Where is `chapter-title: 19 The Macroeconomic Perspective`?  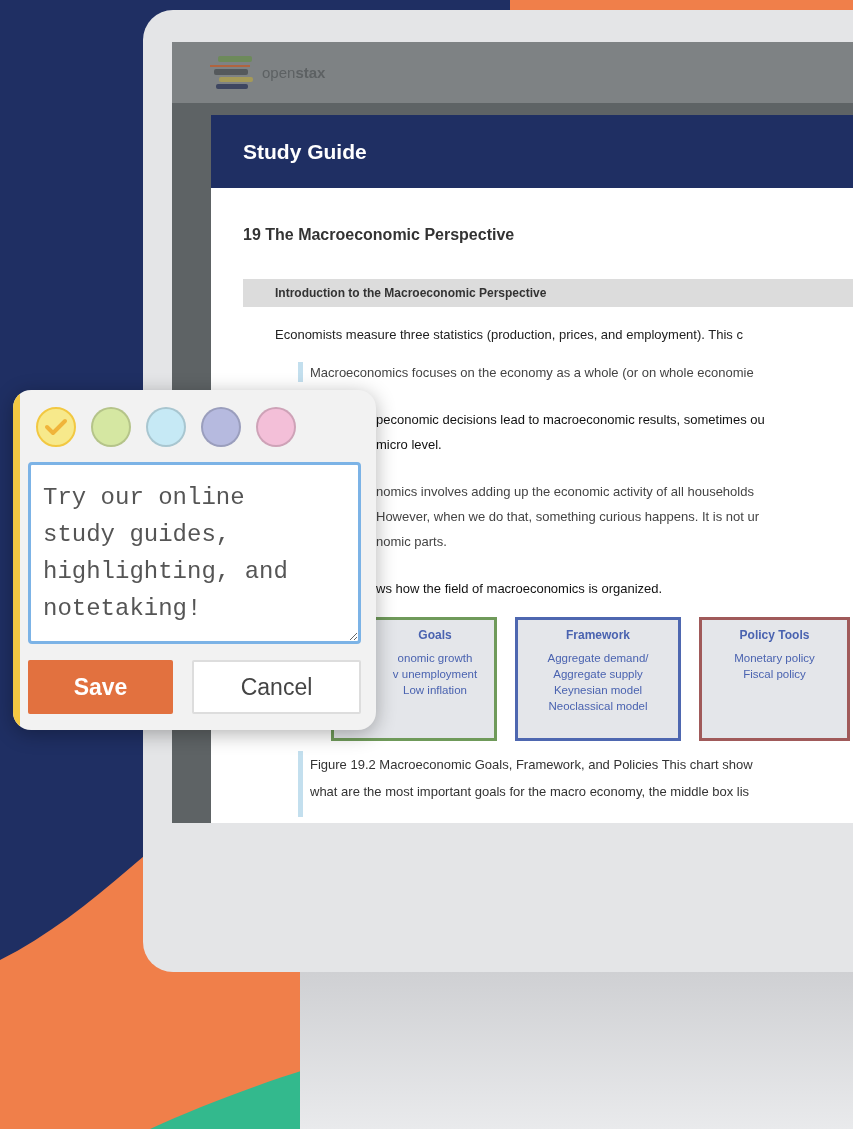
chapter-title: 19 The Macroeconomic Perspective is located at coordinates (379, 235).